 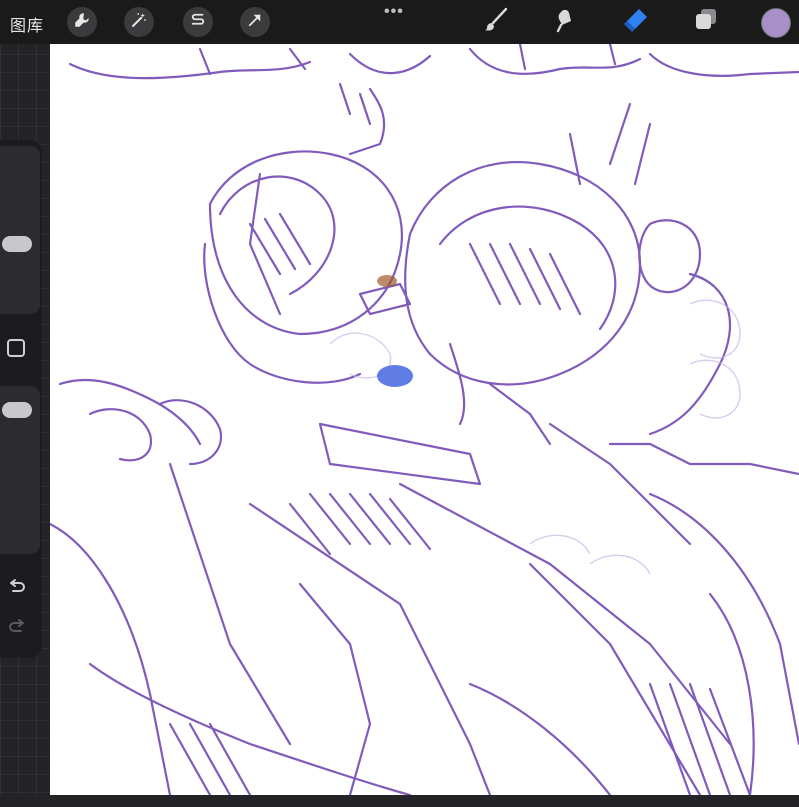 I want to click on selection-s-icon, so click(x=198, y=22).